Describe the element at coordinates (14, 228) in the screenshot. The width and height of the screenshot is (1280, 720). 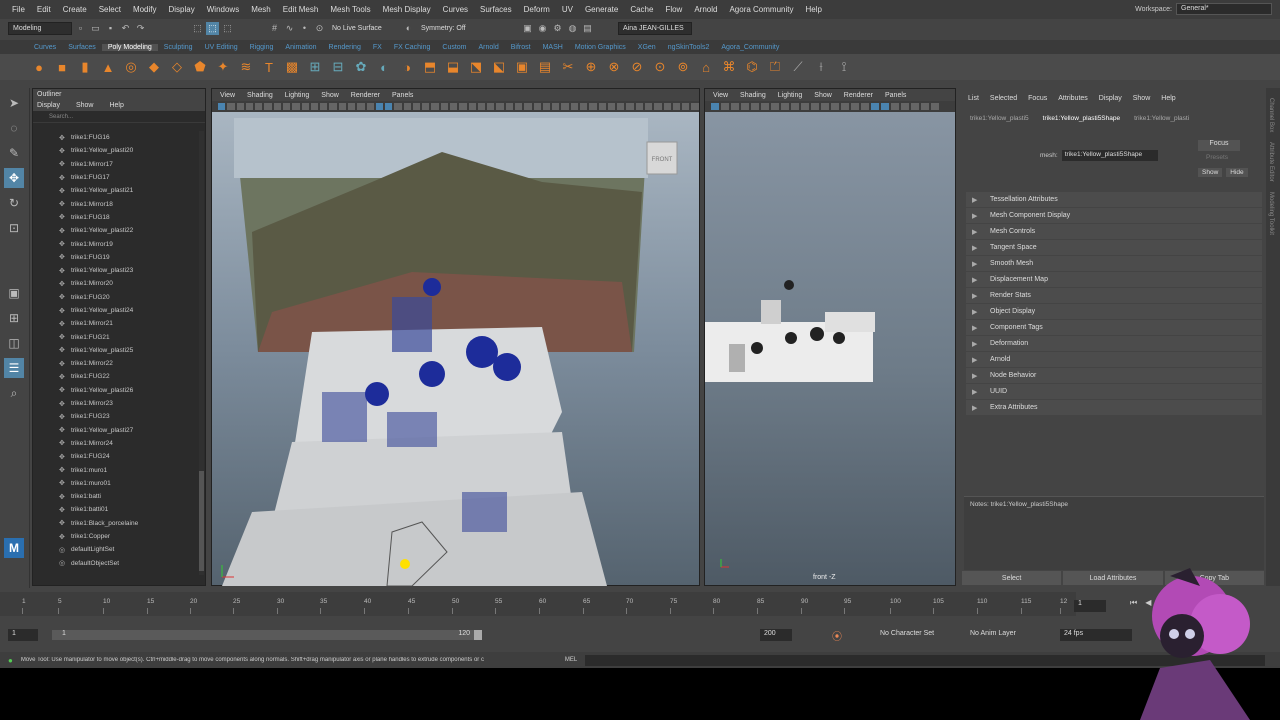
I see `scale-tool-icon: ⊡` at that location.